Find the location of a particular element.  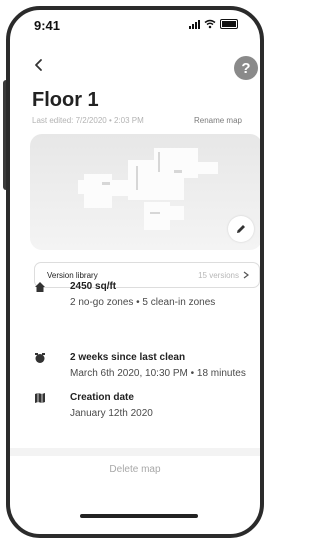

delete-map-button: Delete map is located at coordinates (135, 469).